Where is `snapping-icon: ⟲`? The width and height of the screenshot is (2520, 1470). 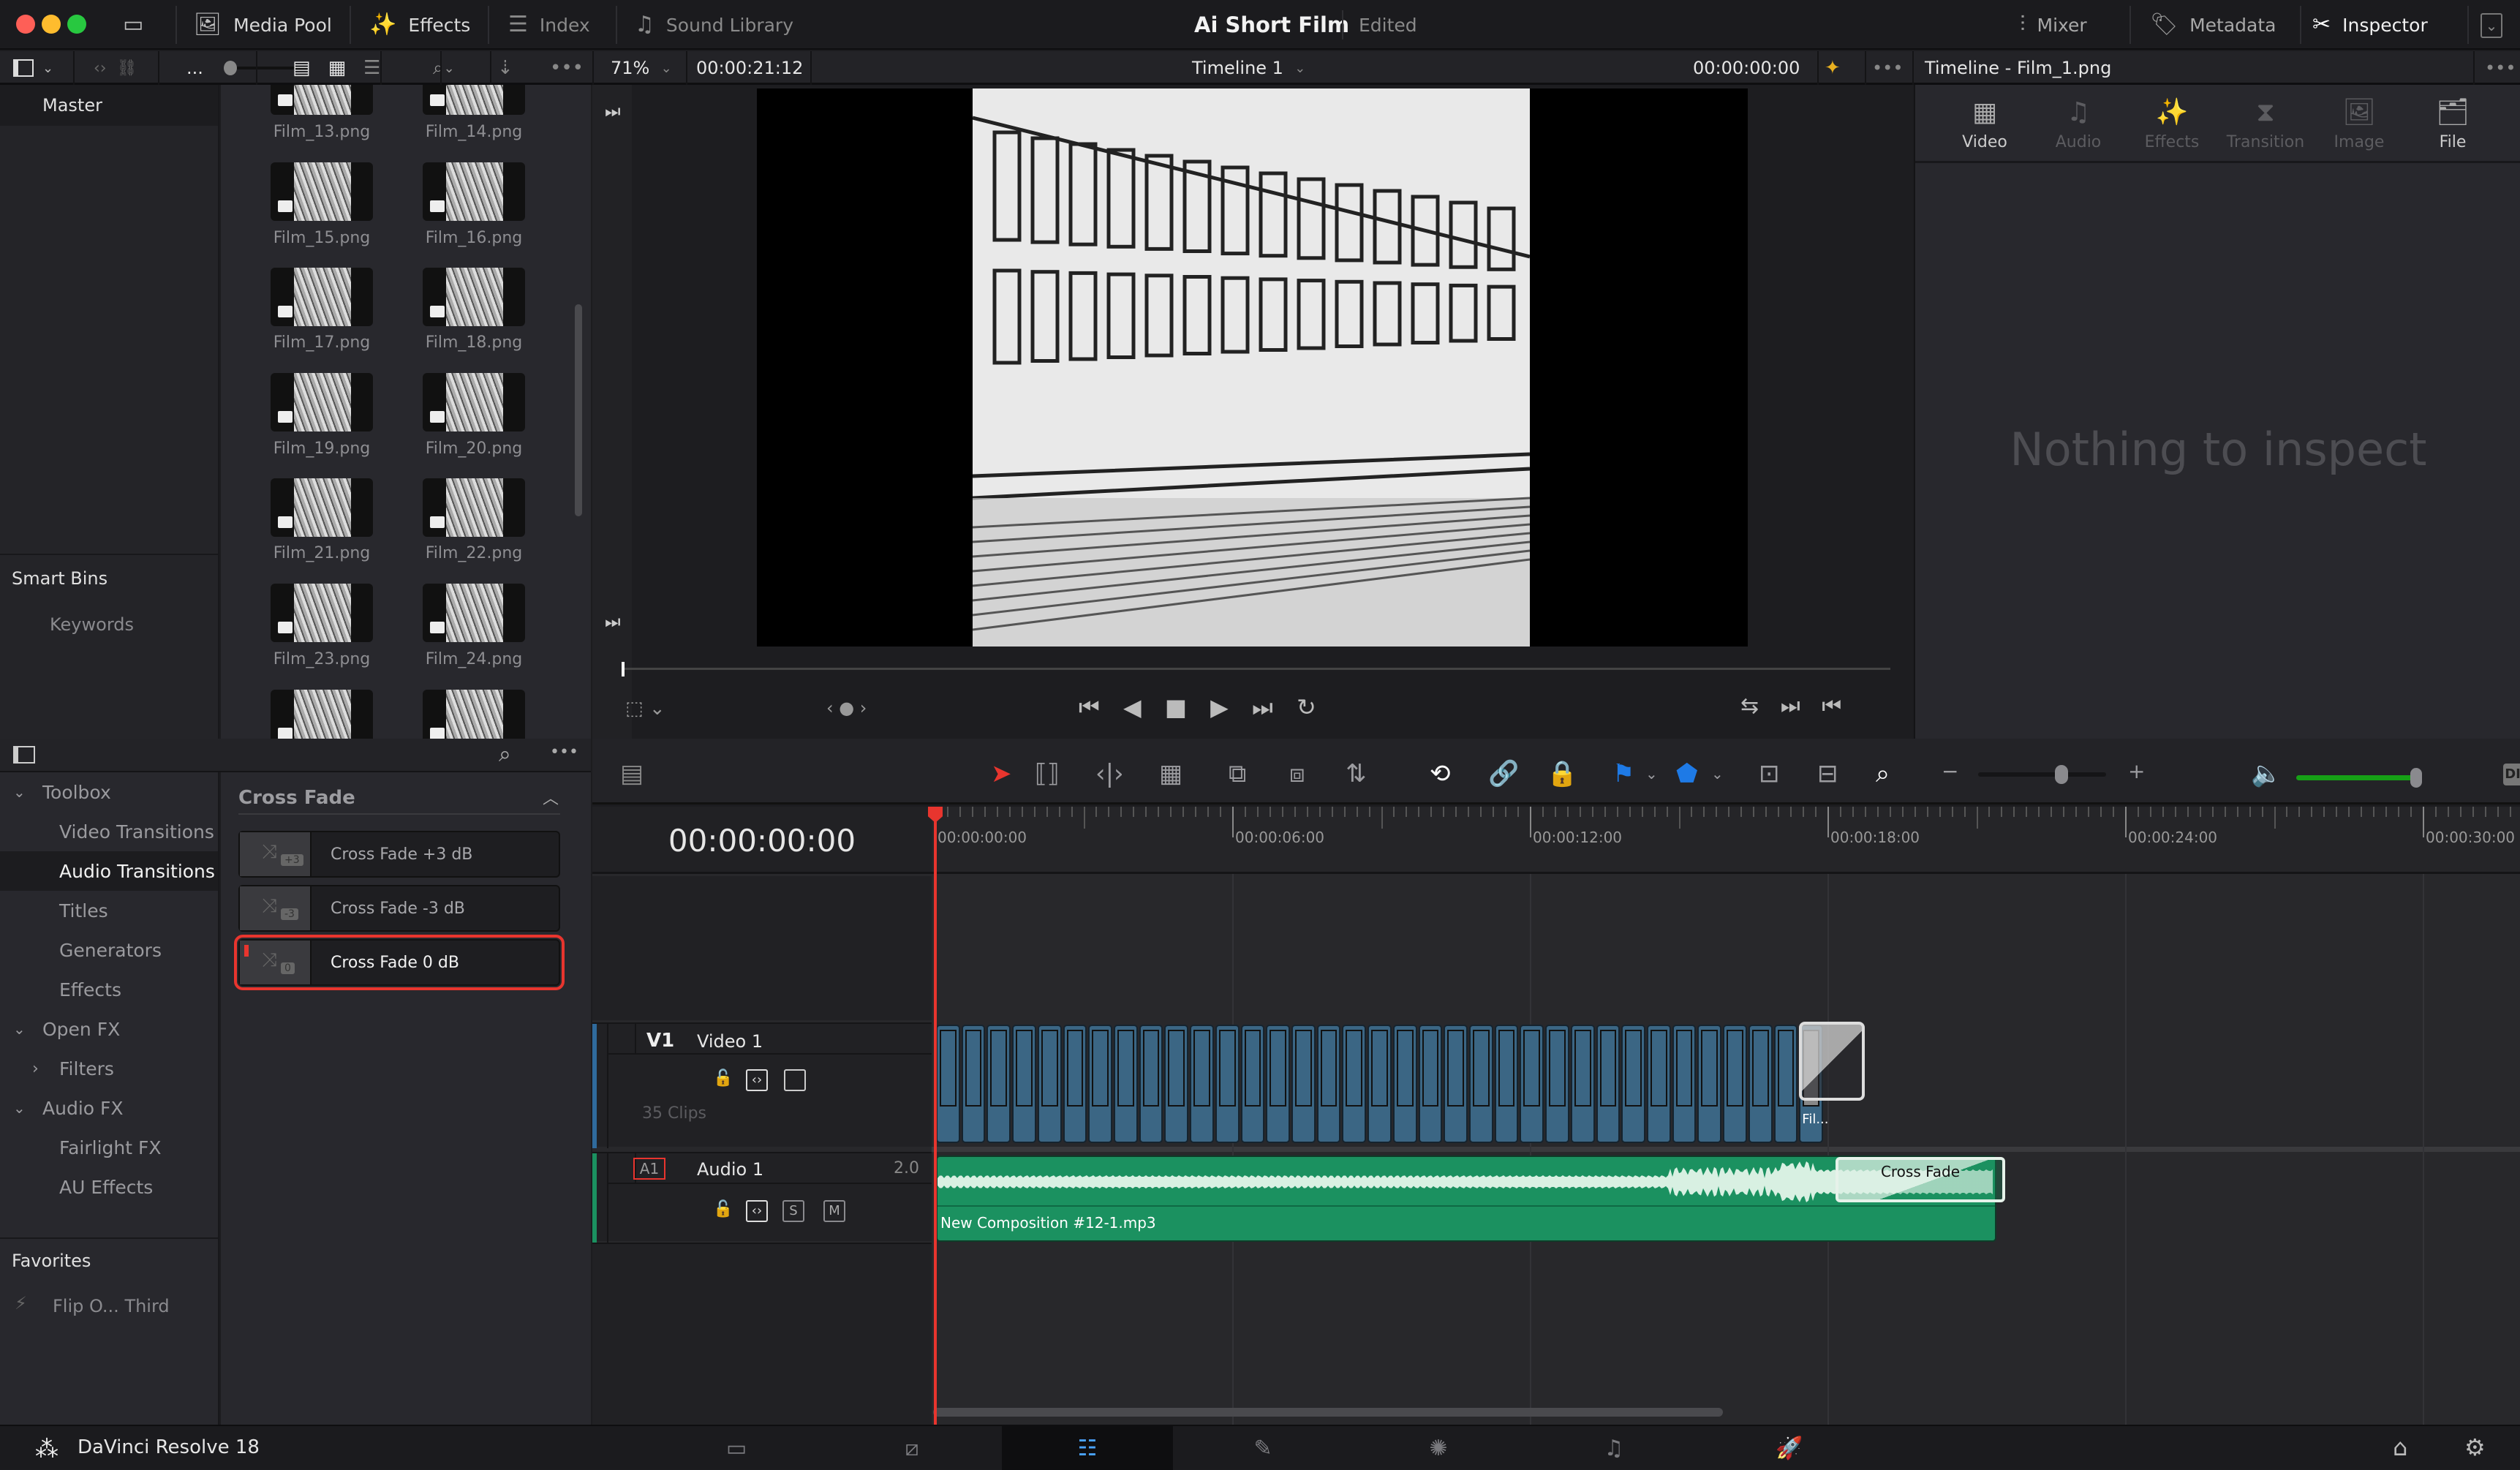
snapping-icon: ⟲ is located at coordinates (1440, 773).